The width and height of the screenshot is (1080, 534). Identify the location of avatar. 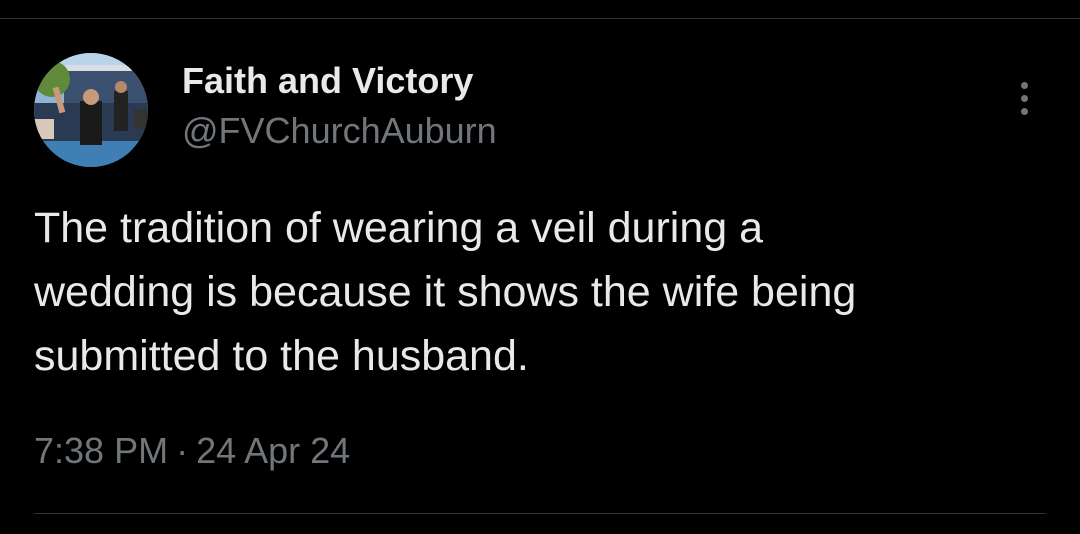
(91, 110).